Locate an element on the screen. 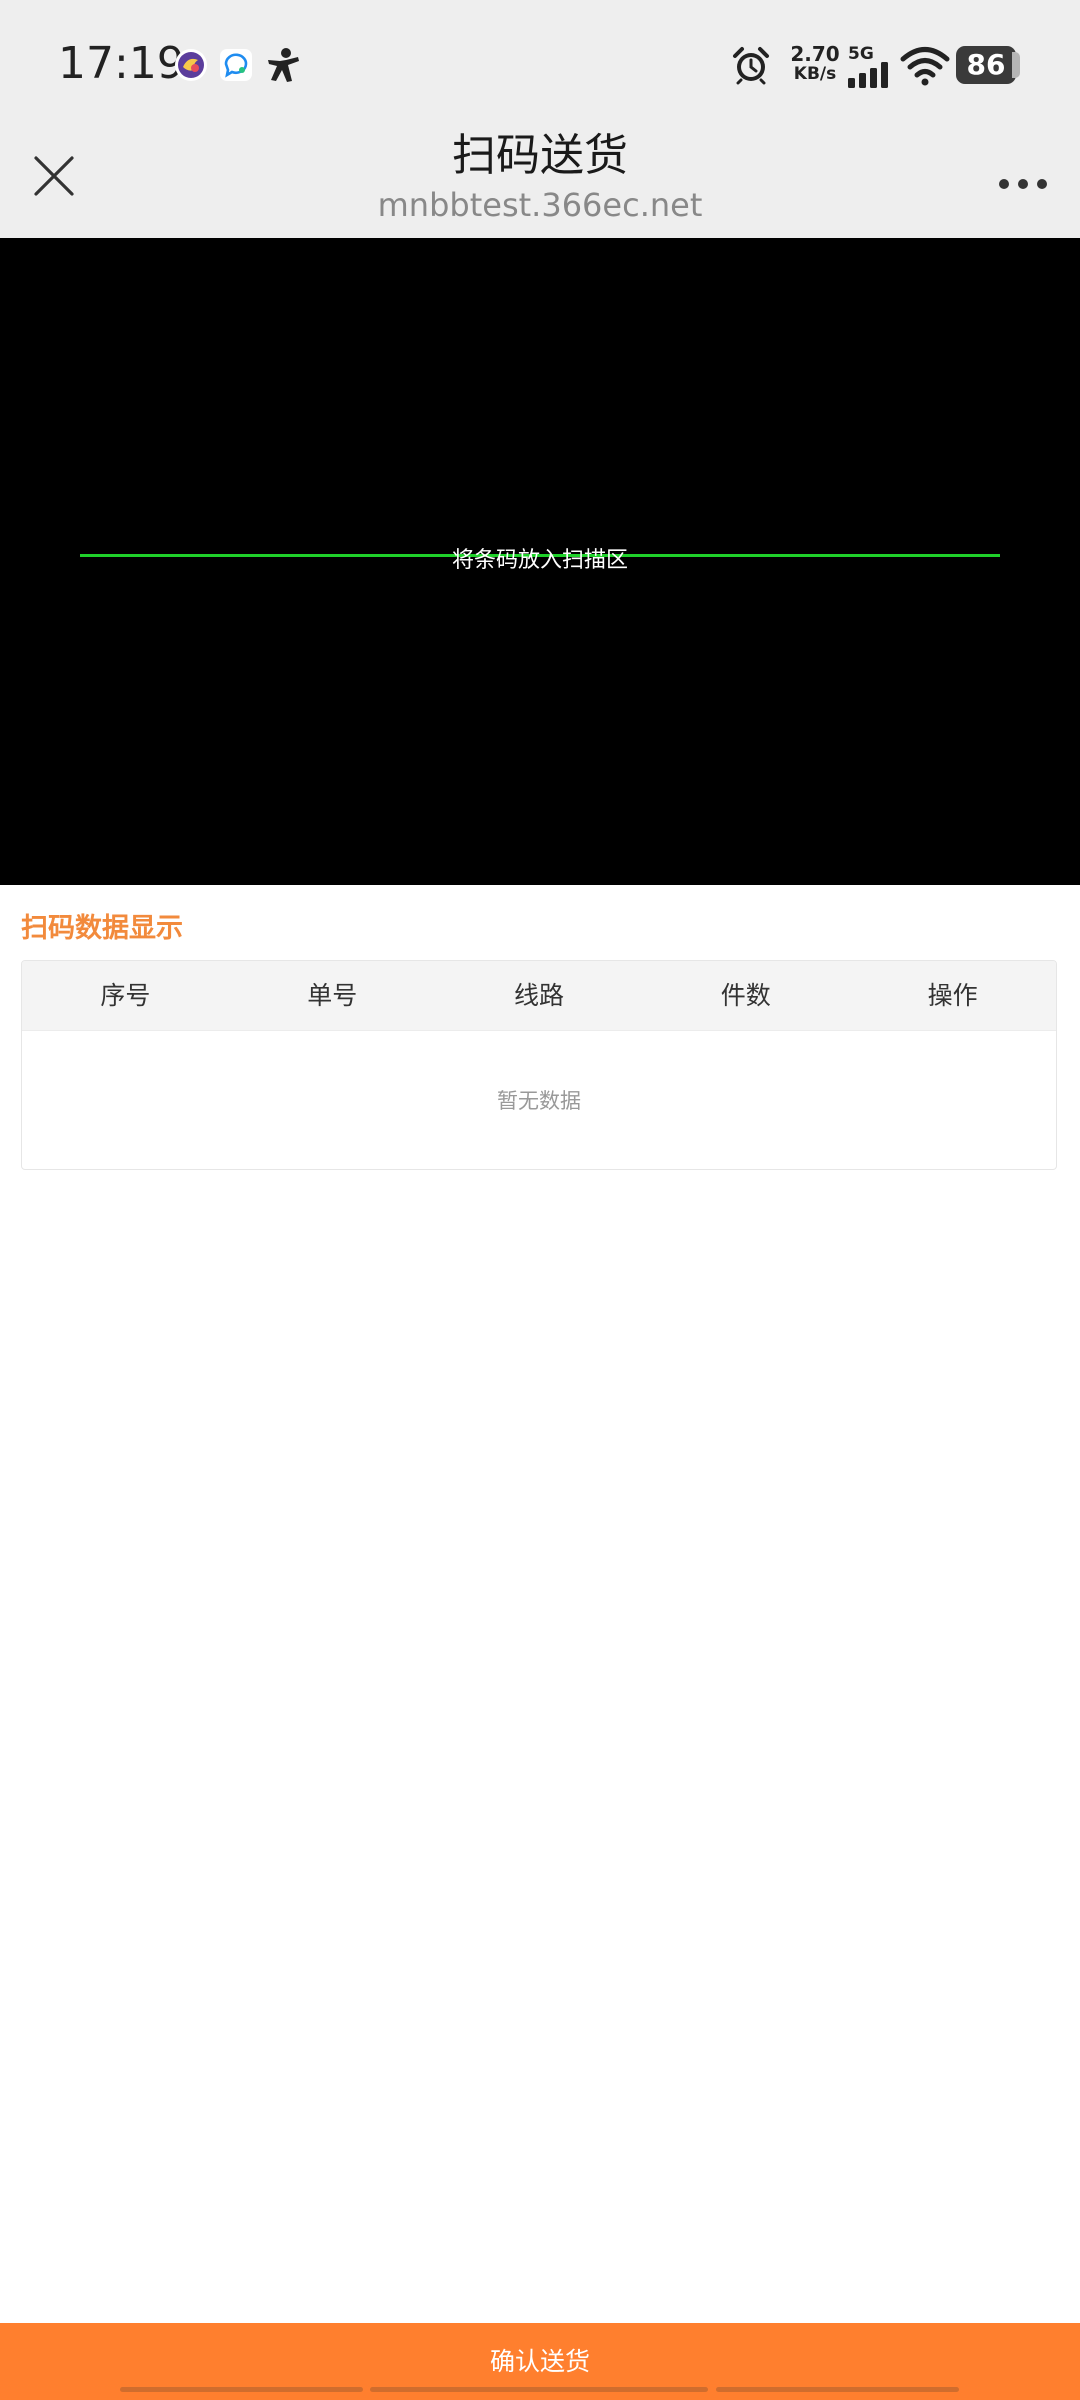 The image size is (1080, 2400). network-speed-value: 2.70 is located at coordinates (815, 54).